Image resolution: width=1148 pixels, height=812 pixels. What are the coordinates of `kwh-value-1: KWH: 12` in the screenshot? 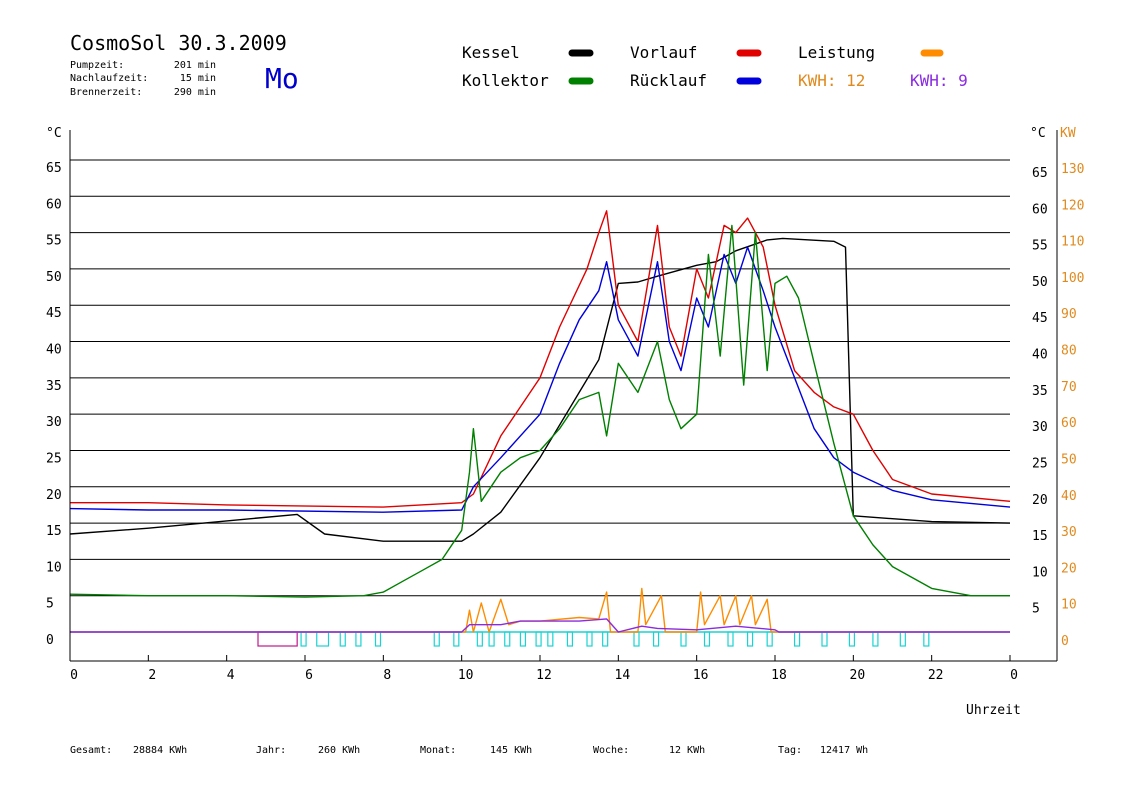 It's located at (831, 80).